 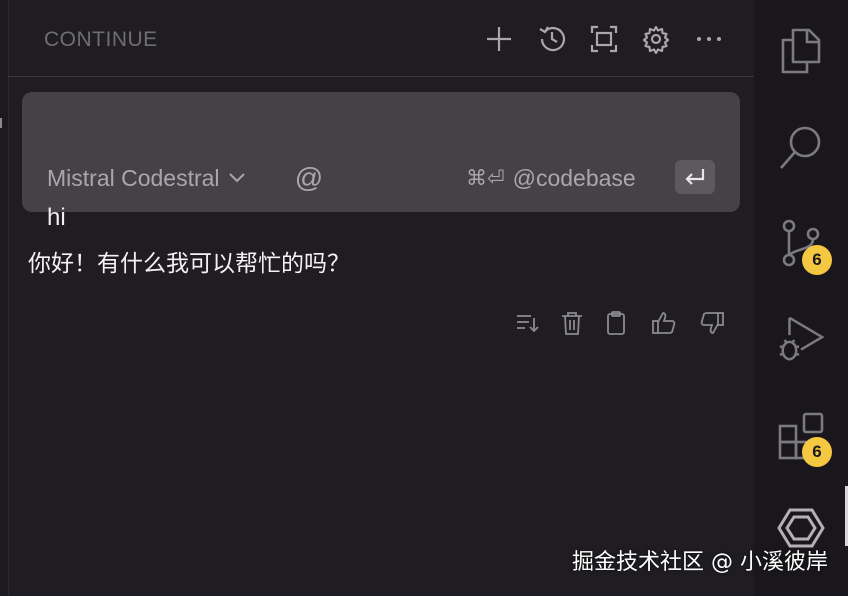 I want to click on gear-icon, so click(x=656, y=39).